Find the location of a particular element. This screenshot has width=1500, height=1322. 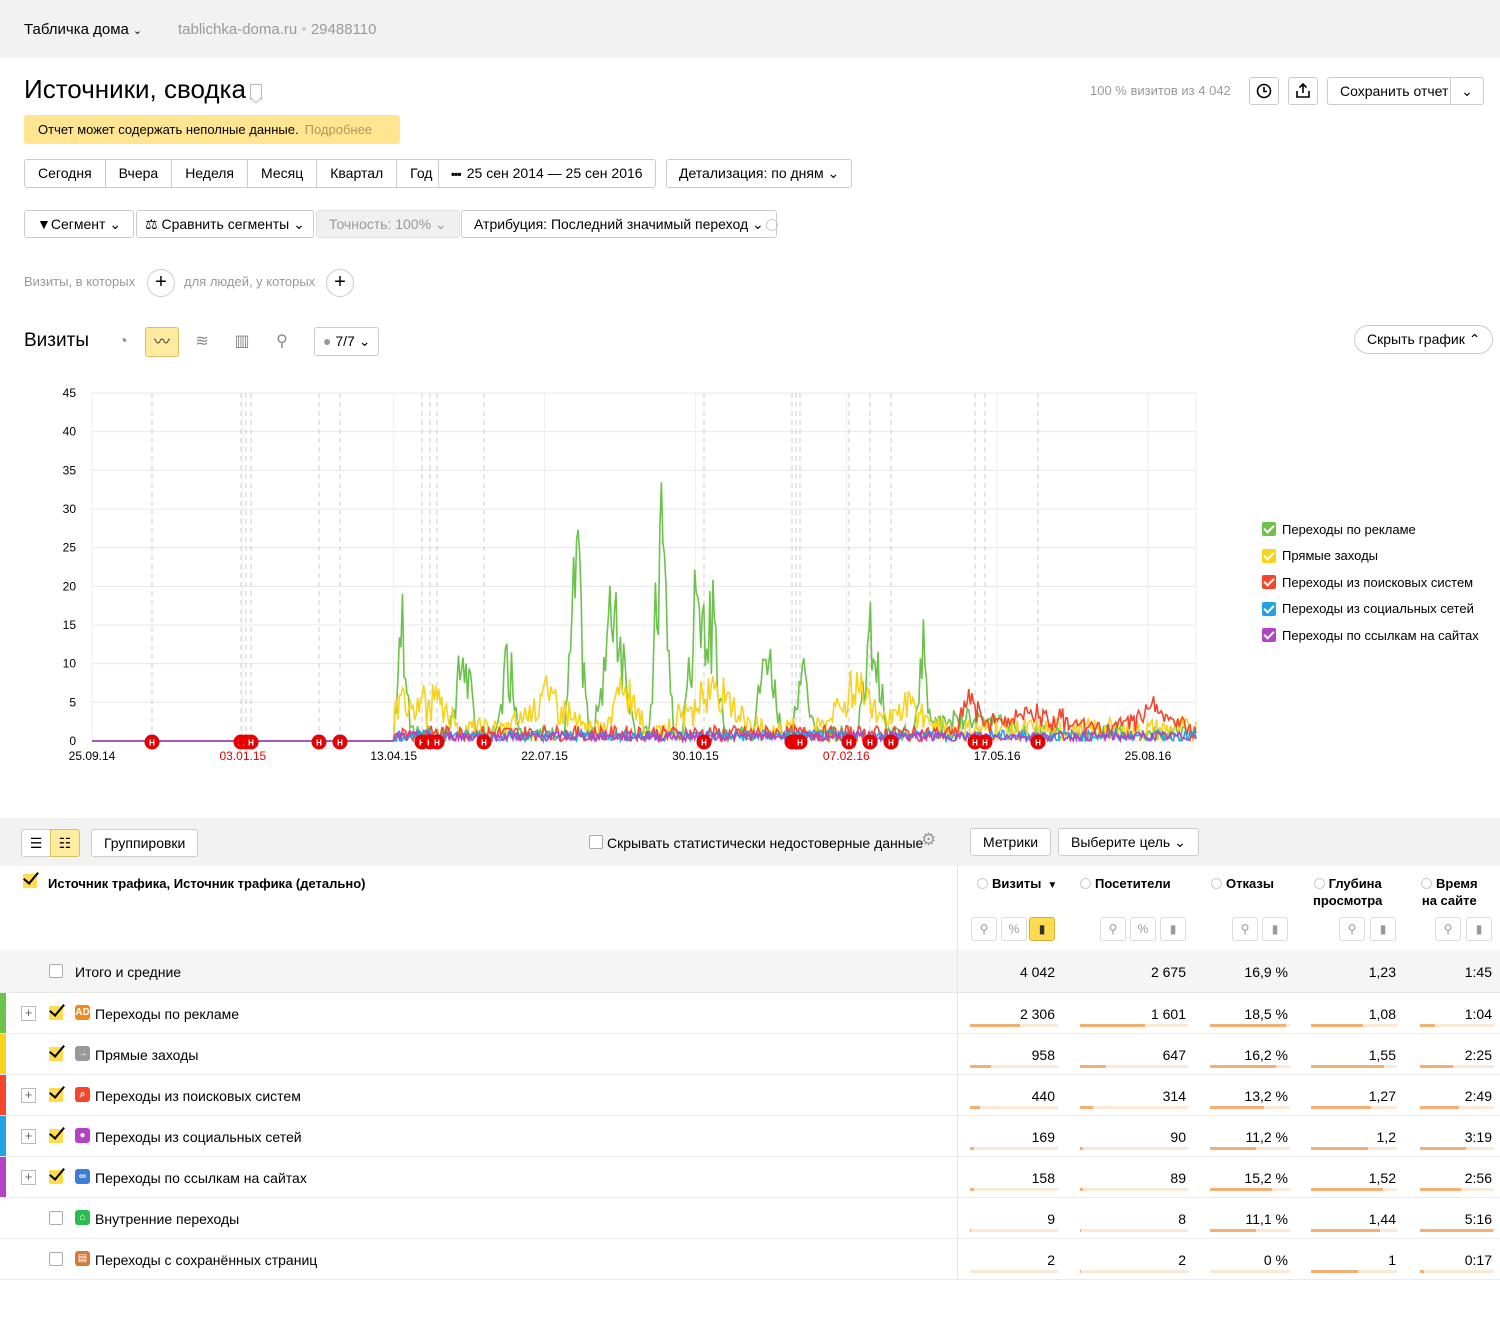

history-button is located at coordinates (1264, 91).